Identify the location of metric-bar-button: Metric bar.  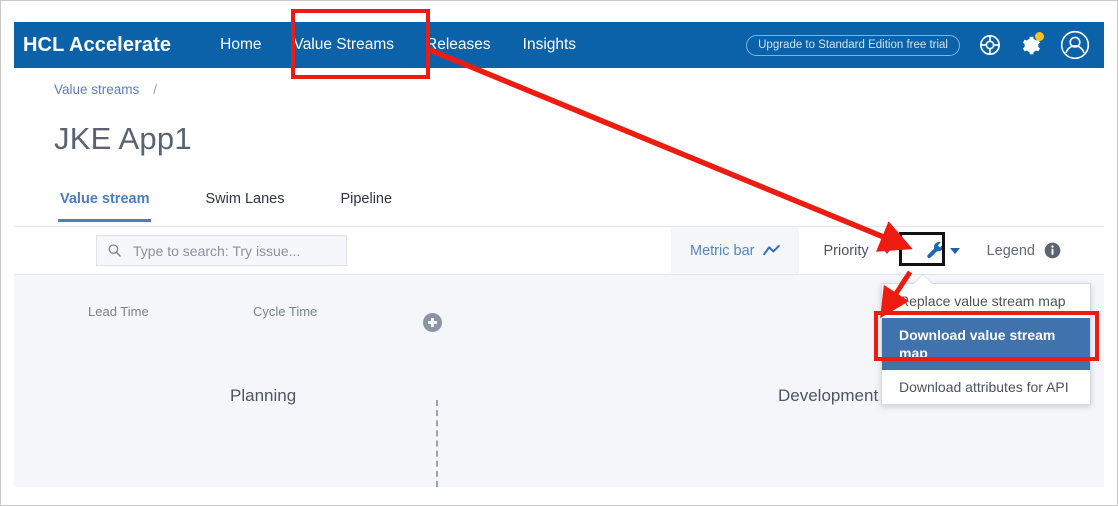
(735, 250).